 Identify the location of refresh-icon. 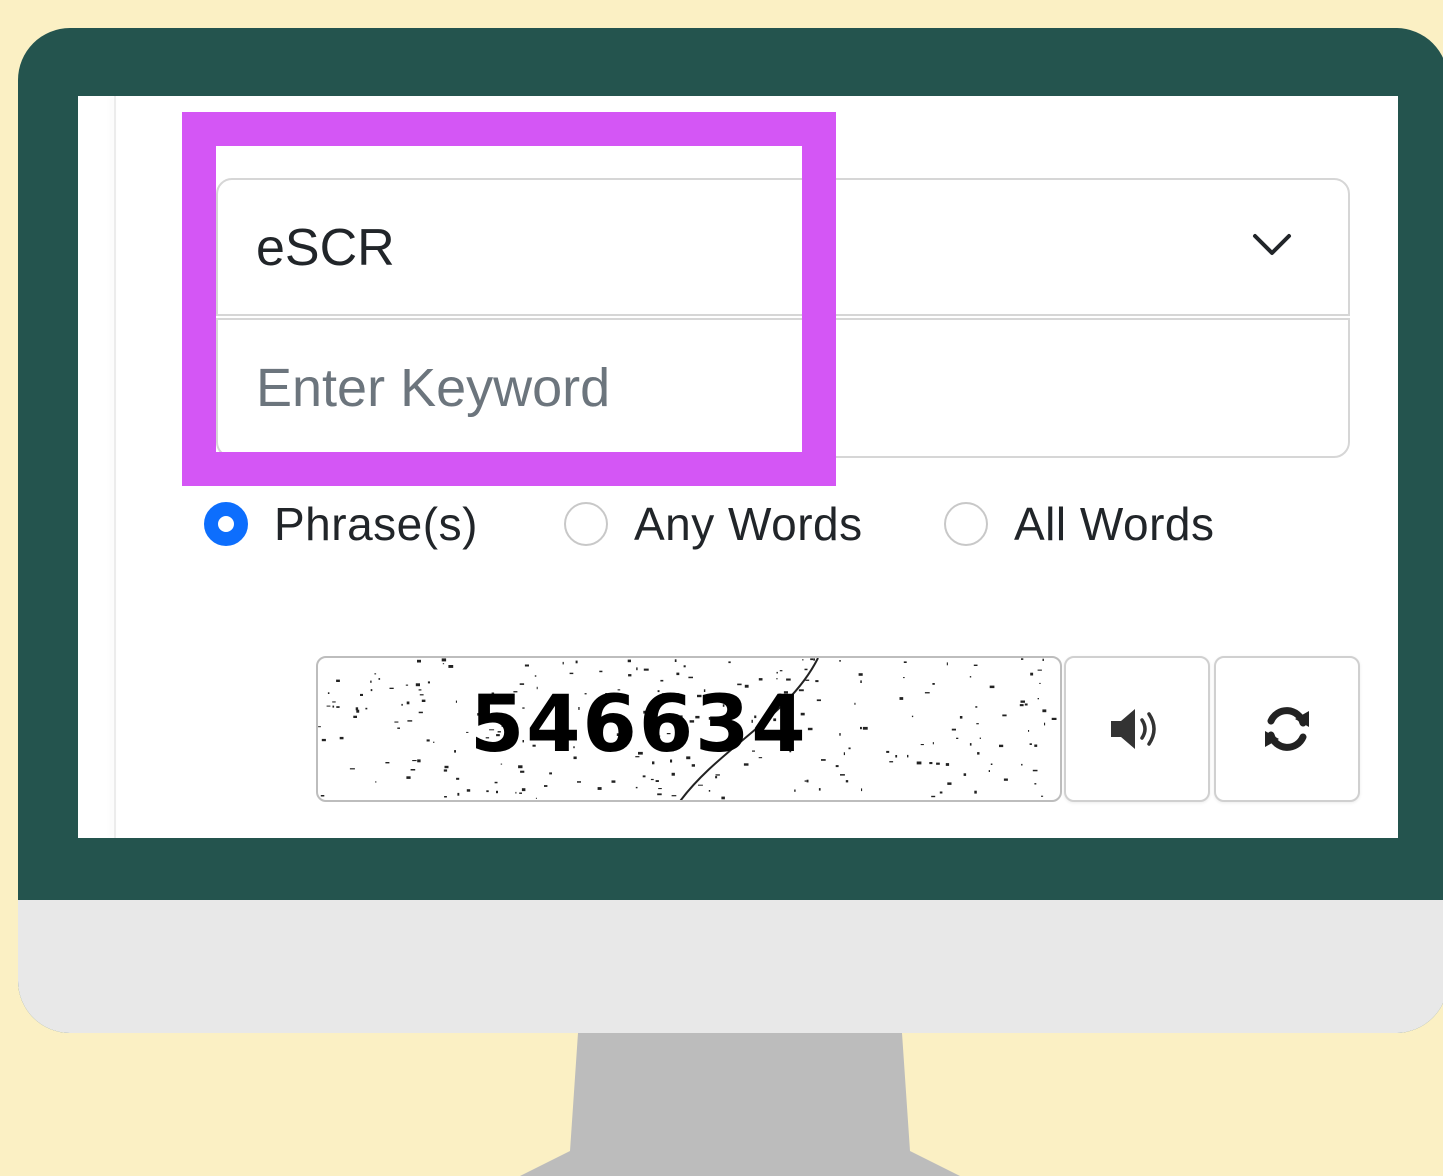
(1287, 729).